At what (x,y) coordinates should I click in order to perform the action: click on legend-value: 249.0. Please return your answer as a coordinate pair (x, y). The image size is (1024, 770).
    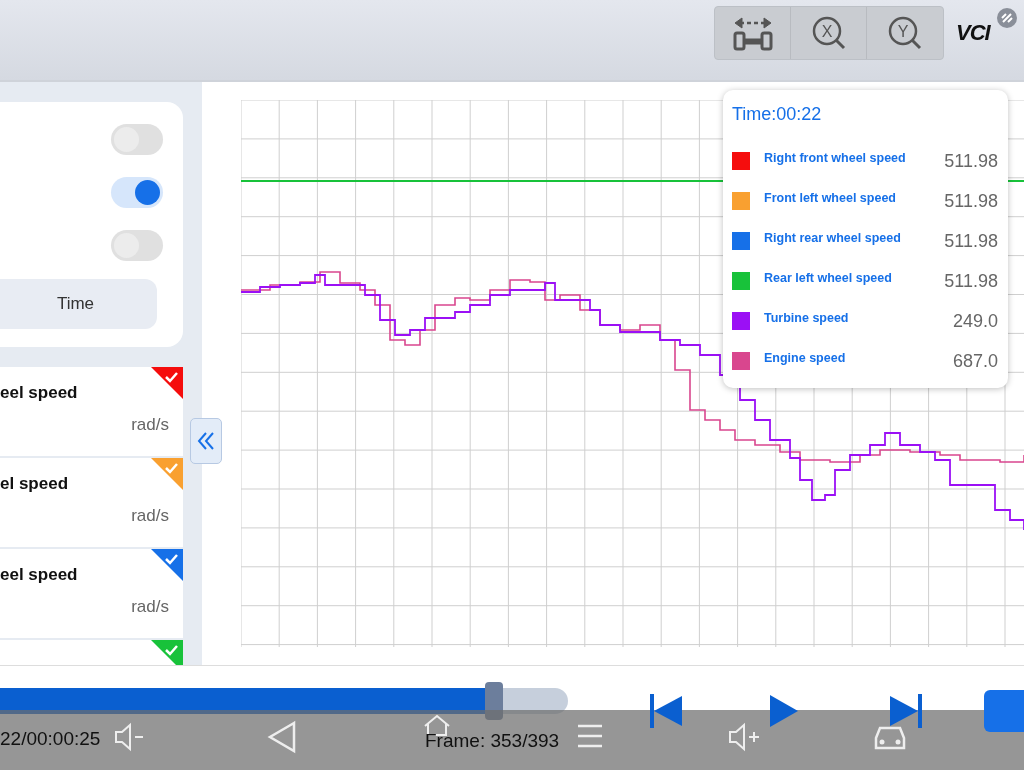
    Looking at the image, I should click on (975, 321).